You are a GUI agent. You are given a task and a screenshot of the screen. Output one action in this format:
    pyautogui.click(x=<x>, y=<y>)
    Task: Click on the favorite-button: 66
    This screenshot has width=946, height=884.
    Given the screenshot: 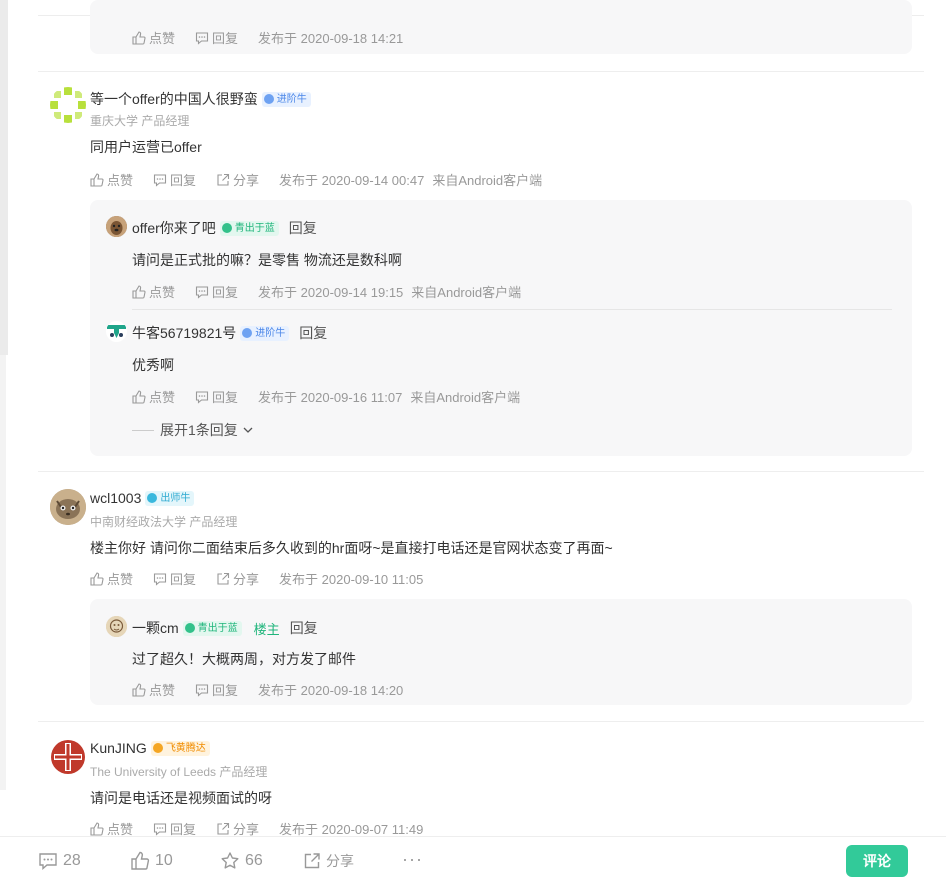 What is the action you would take?
    pyautogui.click(x=241, y=861)
    